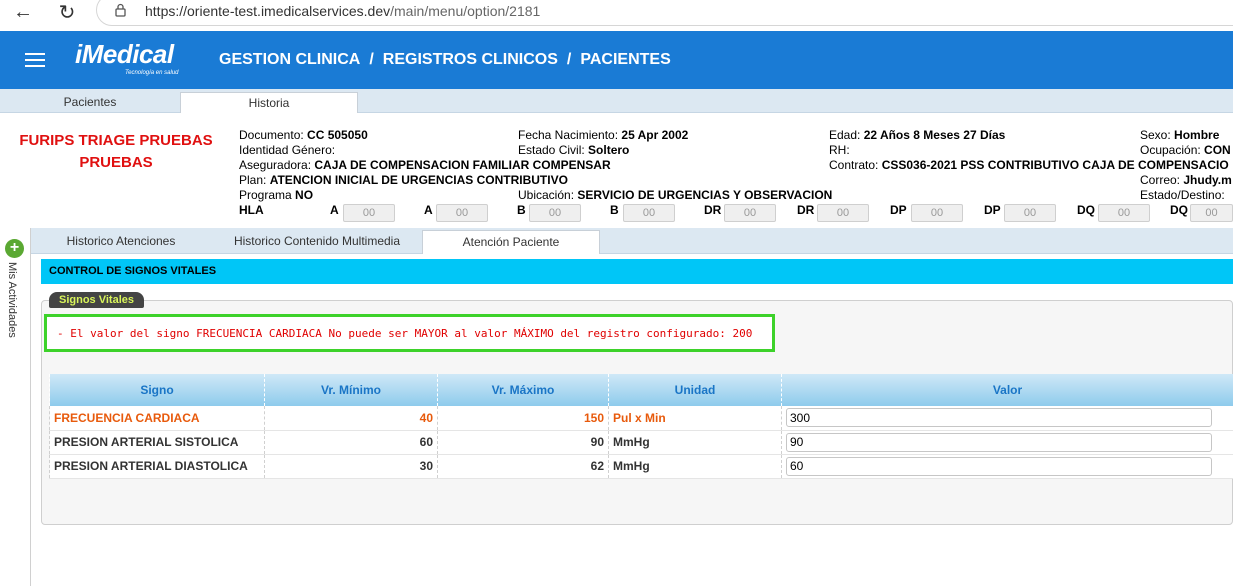 This screenshot has width=1233, height=586. I want to click on table-row: FRECUENCIA CARDIACA 40 150 Pul x Min, so click(641, 418).